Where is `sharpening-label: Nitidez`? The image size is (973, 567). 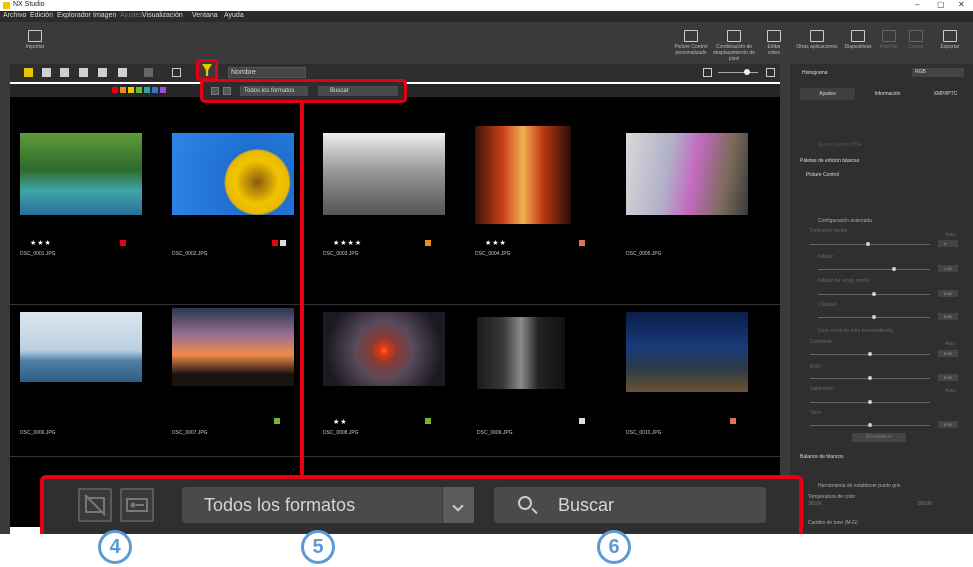 sharpening-label: Nitidez is located at coordinates (826, 257).